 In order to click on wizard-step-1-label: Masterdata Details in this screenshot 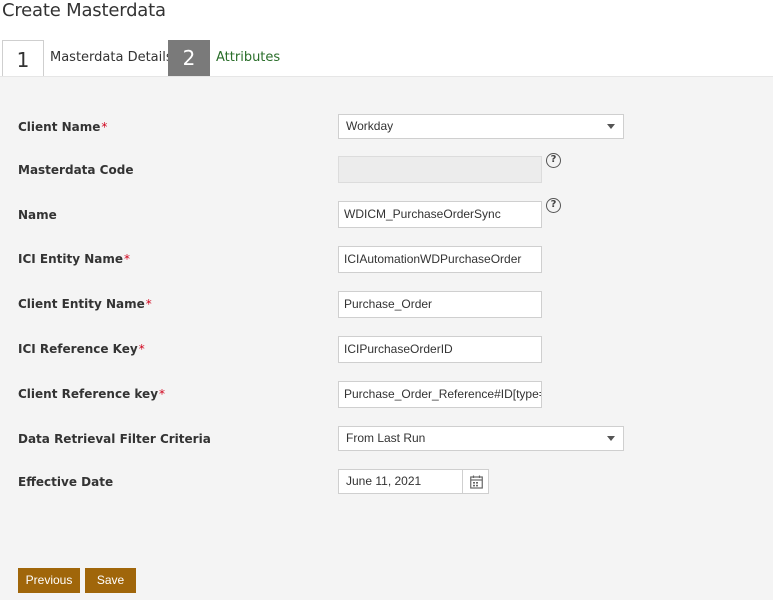, I will do `click(111, 57)`.